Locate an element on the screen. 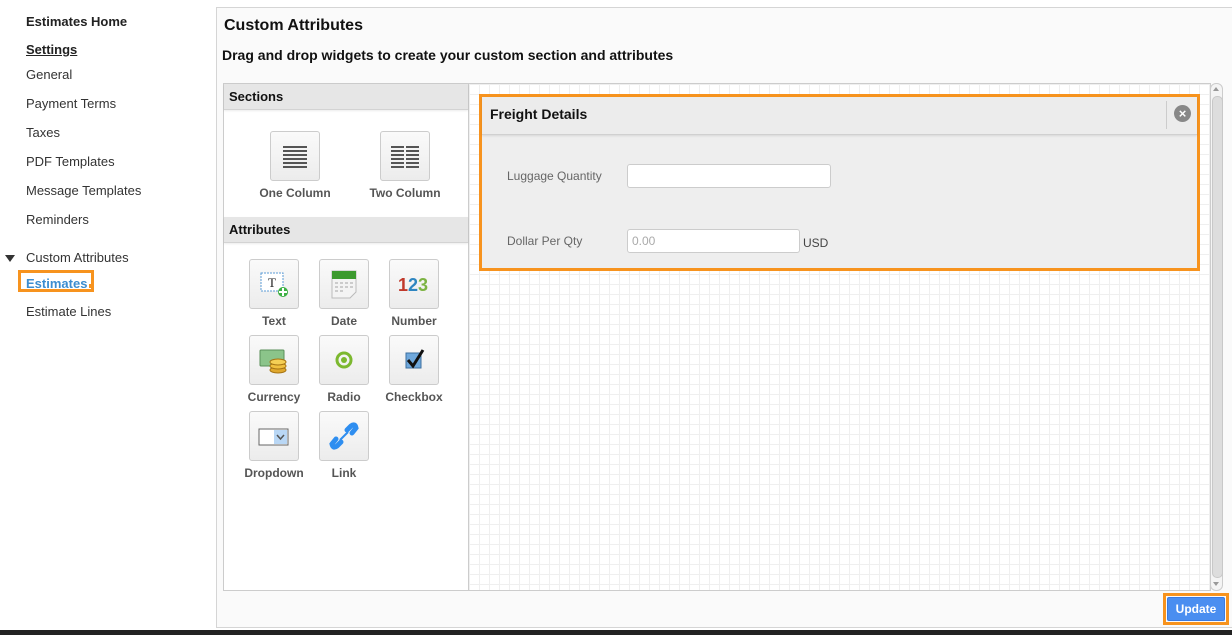 Image resolution: width=1232 pixels, height=635 pixels. sidebar-item-estimates: Estimates is located at coordinates (56, 281).